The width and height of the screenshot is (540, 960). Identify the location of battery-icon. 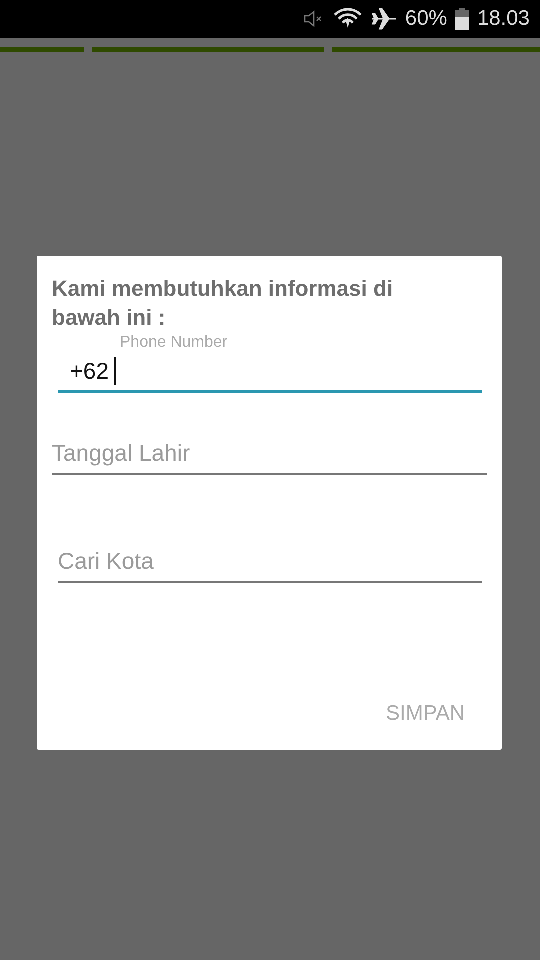
(462, 19).